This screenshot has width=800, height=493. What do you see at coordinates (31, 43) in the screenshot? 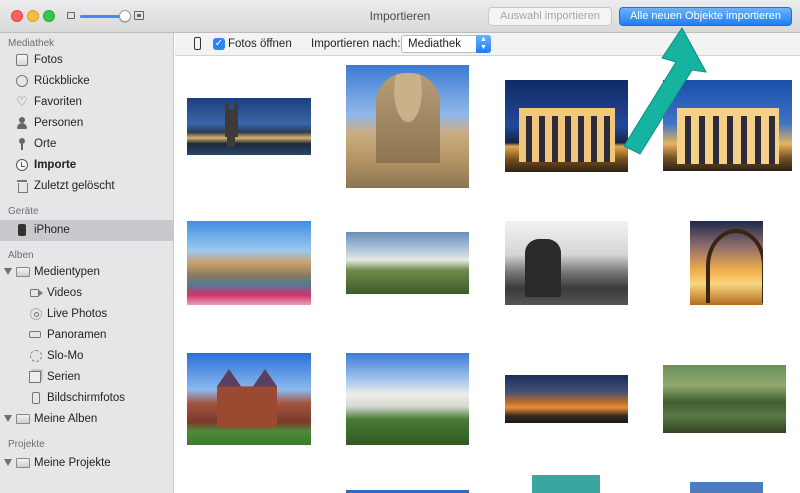
I see `section-header-library: Mediathek` at bounding box center [31, 43].